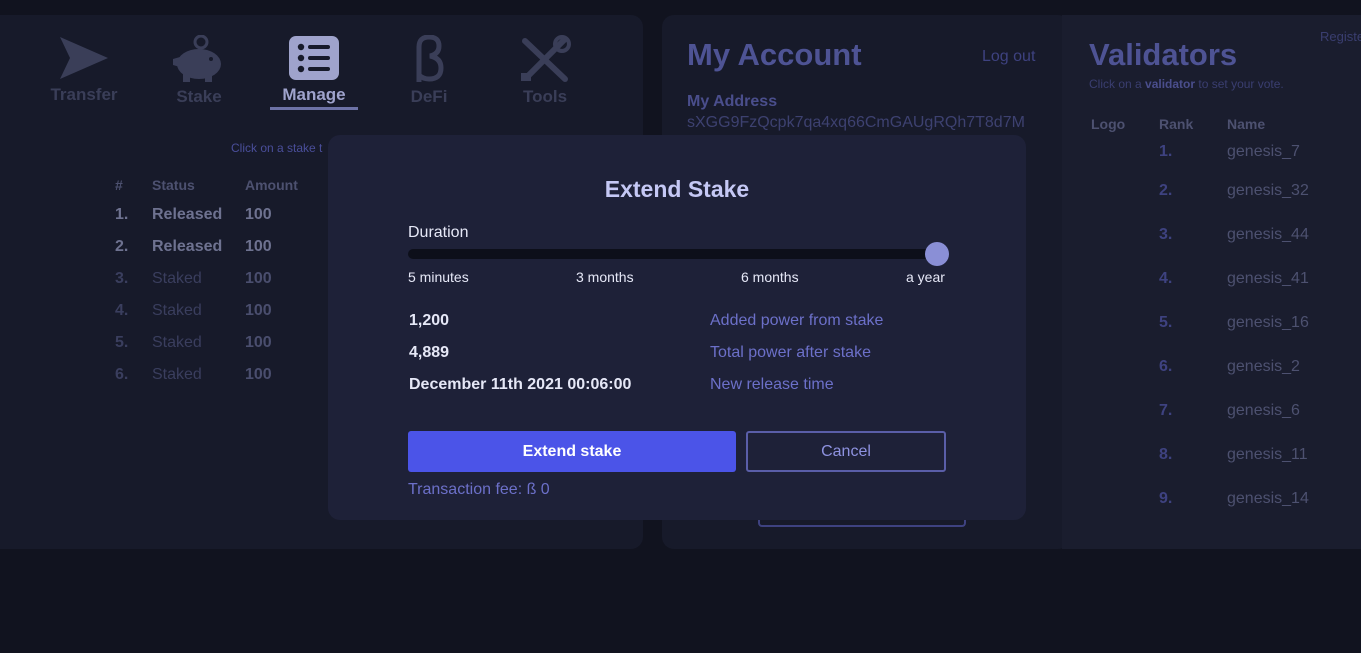  Describe the element at coordinates (220, 343) in the screenshot. I see `table-row: 5. Staked 100` at that location.